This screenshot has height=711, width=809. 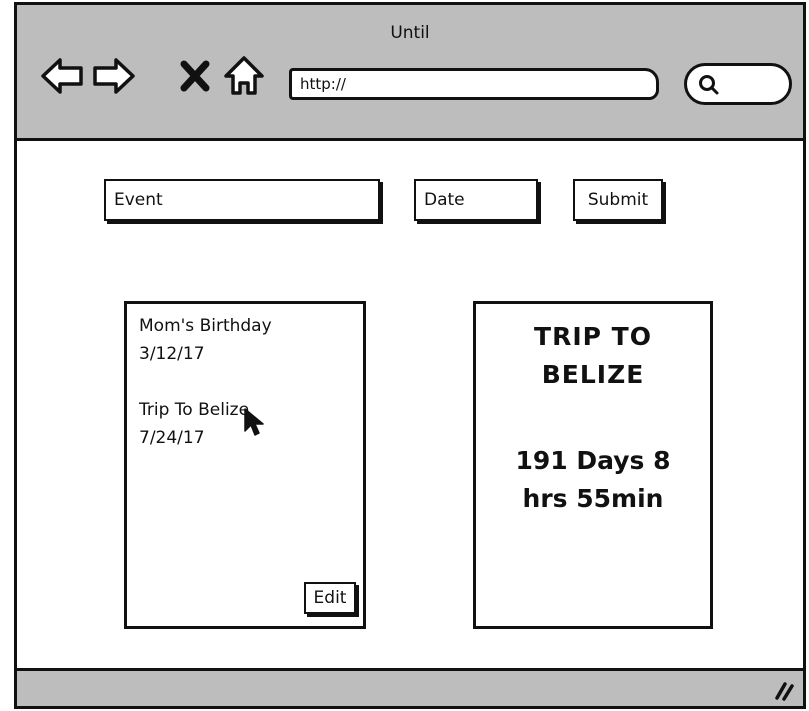 I want to click on search-box, so click(x=738, y=84).